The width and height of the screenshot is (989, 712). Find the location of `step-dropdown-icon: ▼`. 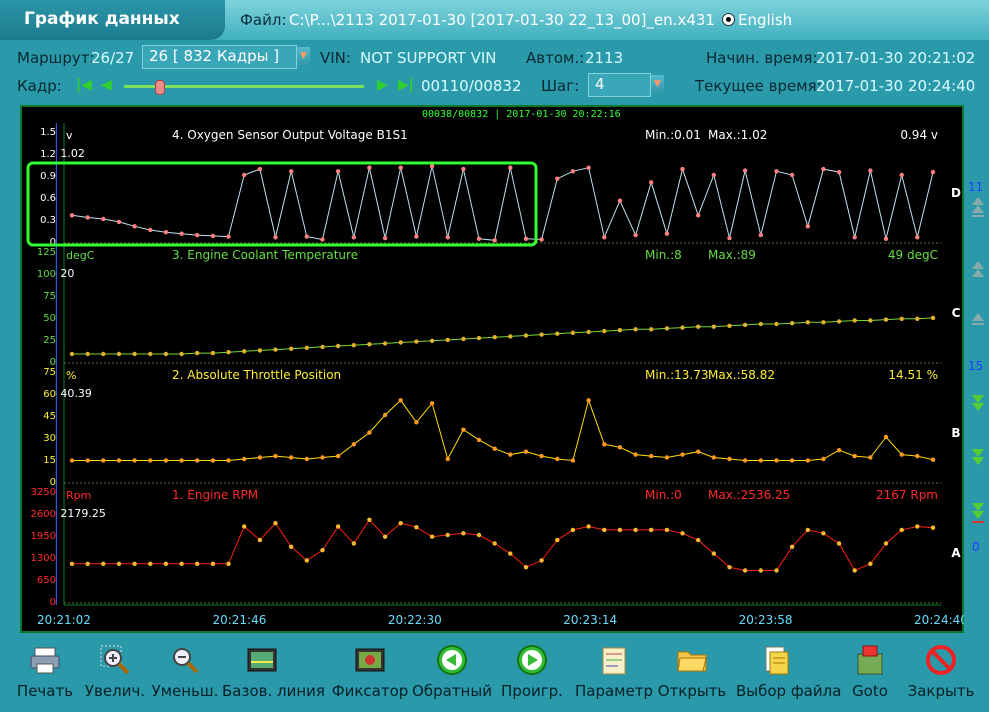

step-dropdown-icon: ▼ is located at coordinates (657, 84).